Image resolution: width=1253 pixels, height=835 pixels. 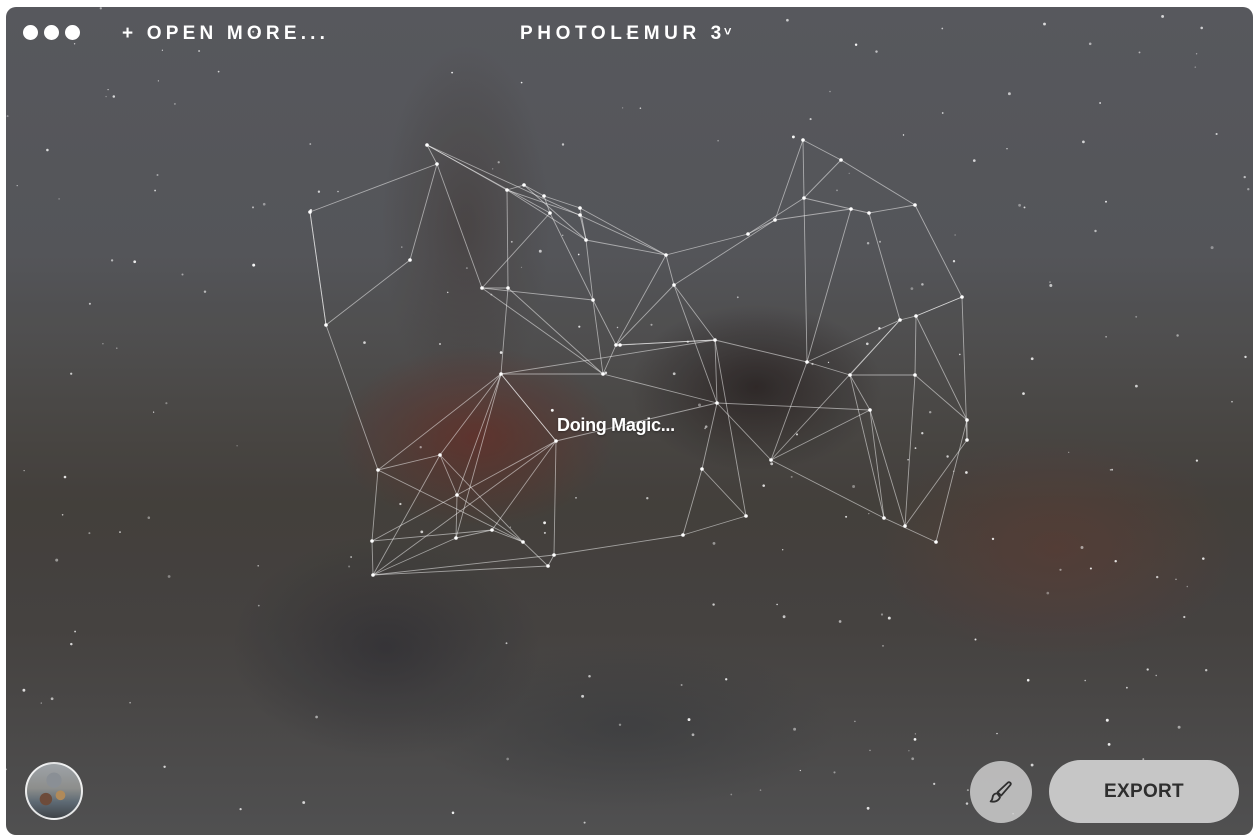 What do you see at coordinates (727, 31) in the screenshot?
I see `chevron-down-icon: ˅` at bounding box center [727, 31].